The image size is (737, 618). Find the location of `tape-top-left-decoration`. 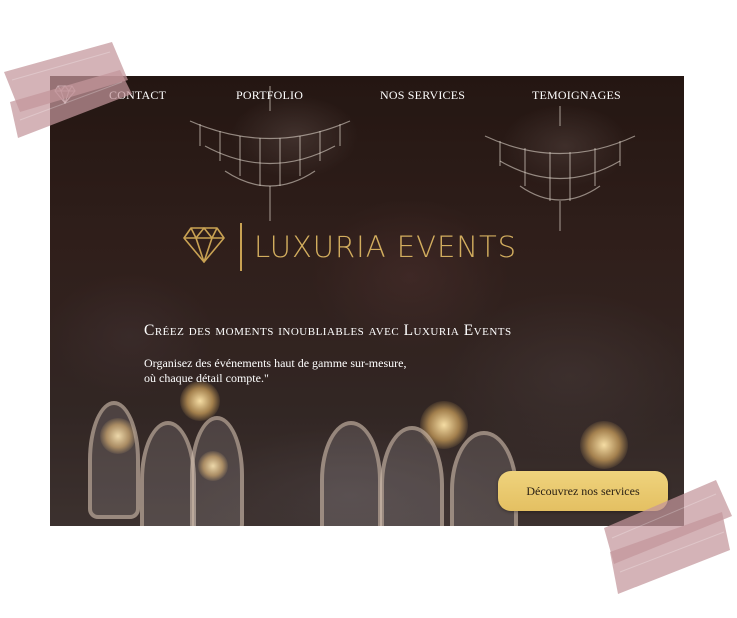

tape-top-left-decoration is located at coordinates (68, 90).